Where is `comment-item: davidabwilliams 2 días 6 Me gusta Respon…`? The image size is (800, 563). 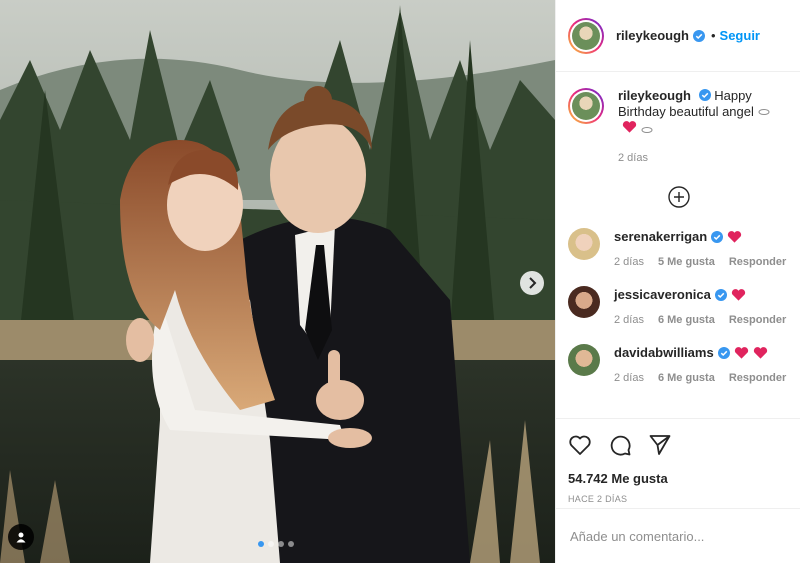
comment-item: davidabwilliams 2 días 6 Me gusta Respon… is located at coordinates (678, 364).